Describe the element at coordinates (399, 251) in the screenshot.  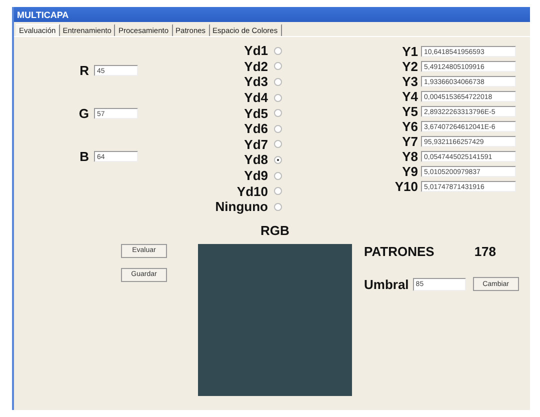
I see `patterns-label: PATRONES` at that location.